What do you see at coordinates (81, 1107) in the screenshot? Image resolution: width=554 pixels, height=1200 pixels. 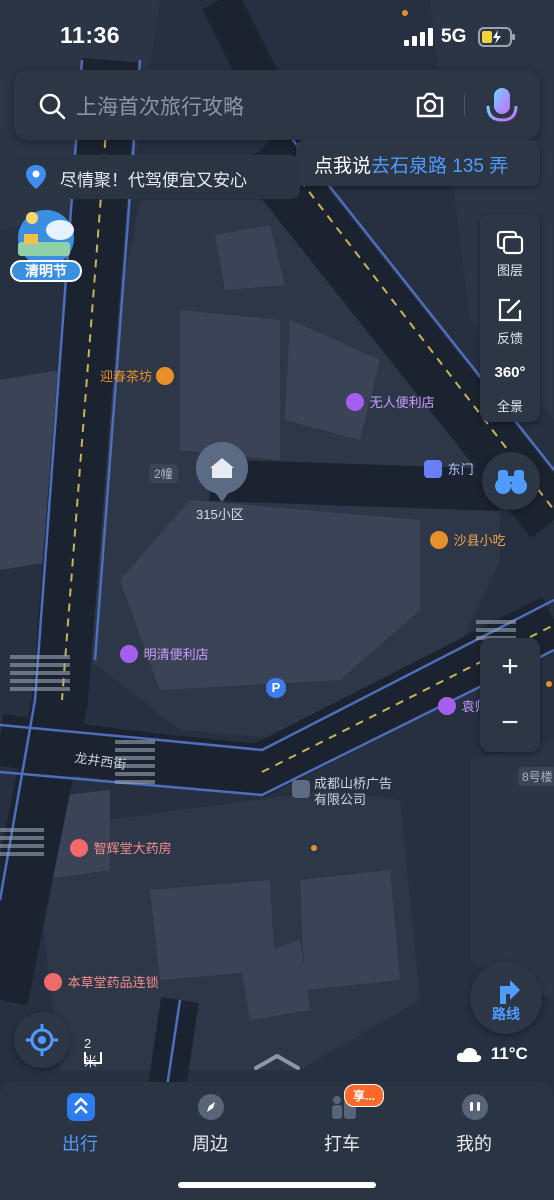 I see `travel-icon` at bounding box center [81, 1107].